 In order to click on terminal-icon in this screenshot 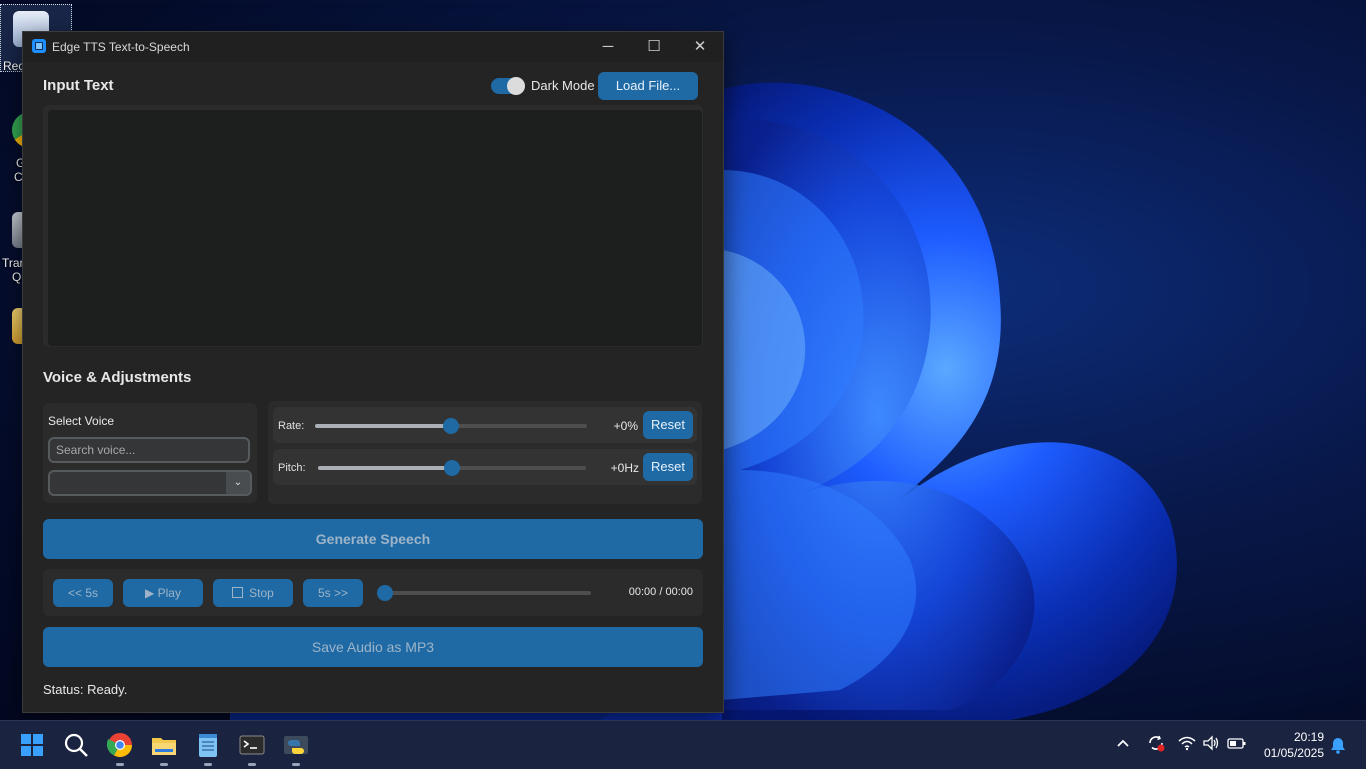, I will do `click(252, 747)`.